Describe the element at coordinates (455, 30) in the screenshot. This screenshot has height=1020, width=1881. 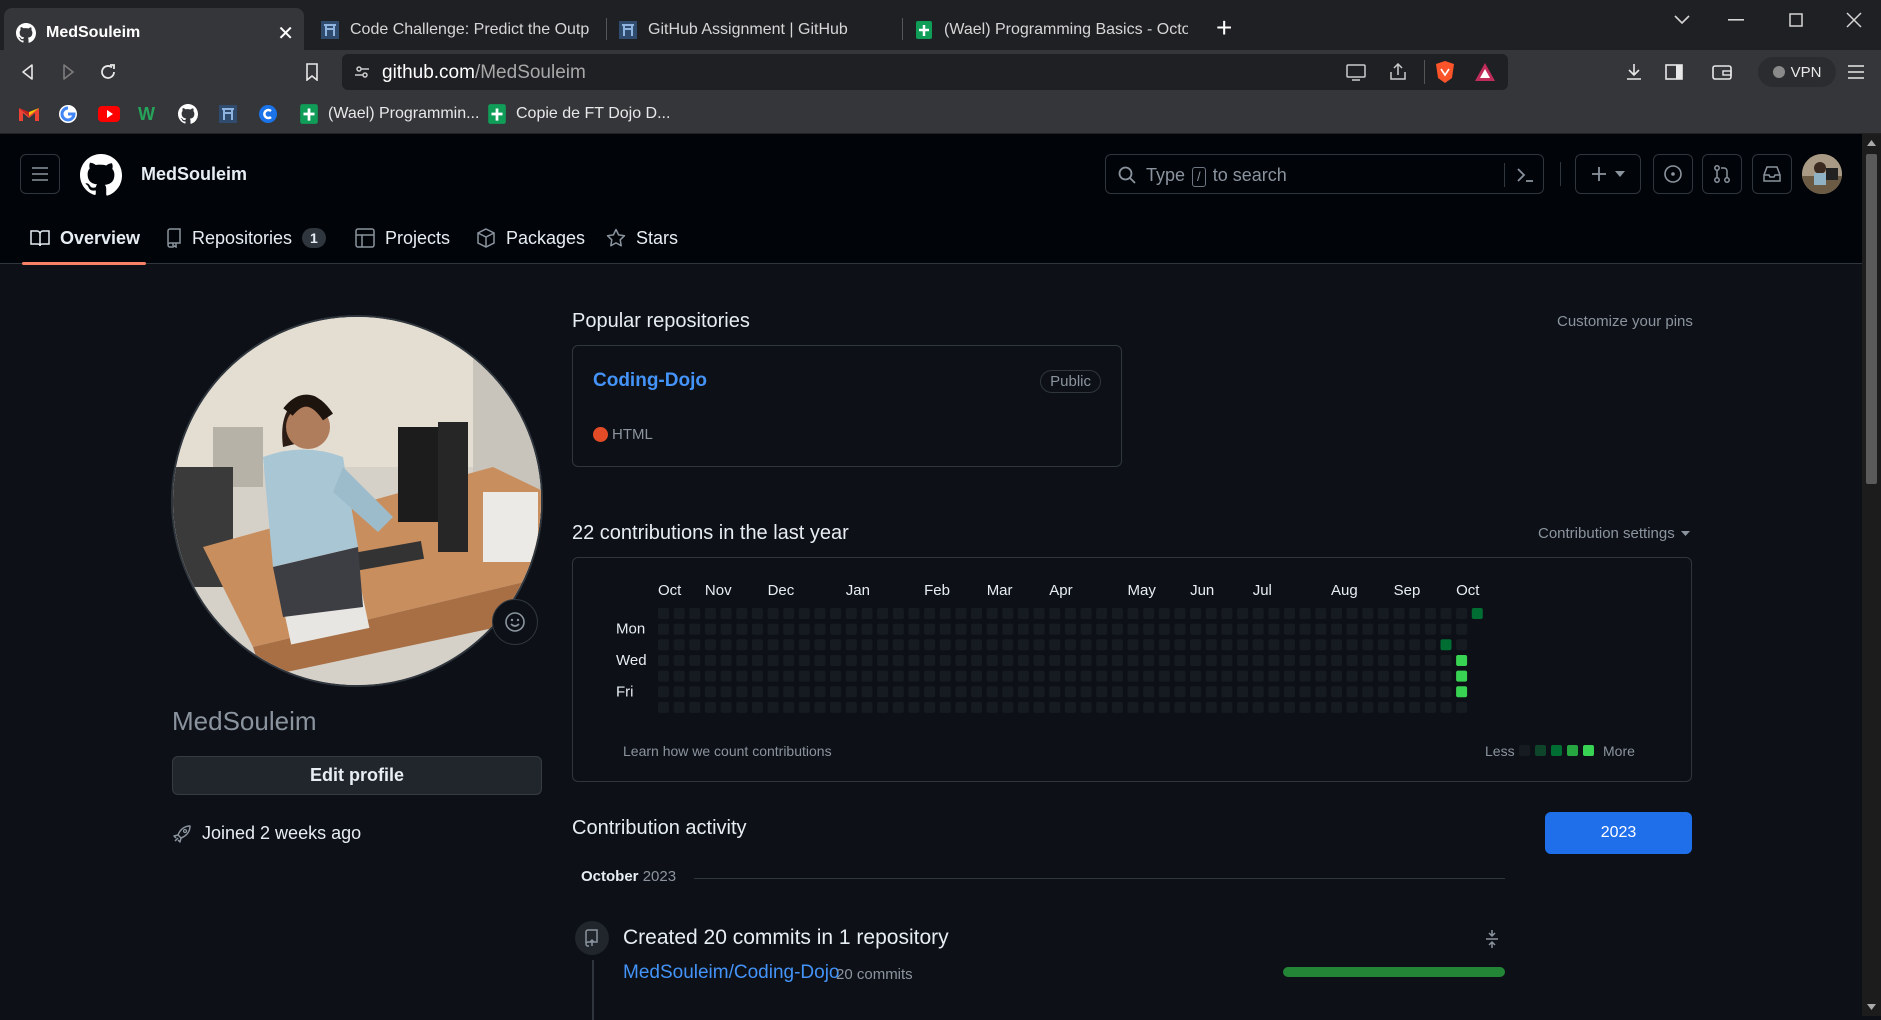
I see `browser-tab: Code Challenge: Predict the Output | L` at that location.